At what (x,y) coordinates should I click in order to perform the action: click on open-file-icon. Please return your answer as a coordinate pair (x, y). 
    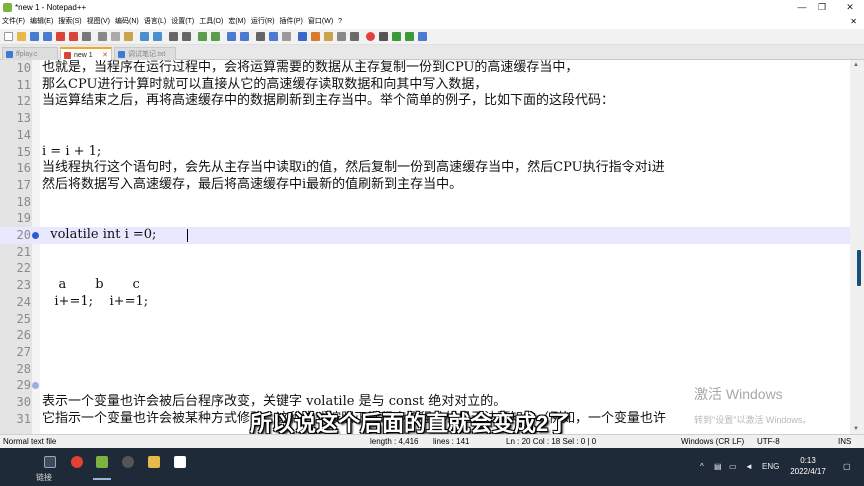
    Looking at the image, I should click on (21, 36).